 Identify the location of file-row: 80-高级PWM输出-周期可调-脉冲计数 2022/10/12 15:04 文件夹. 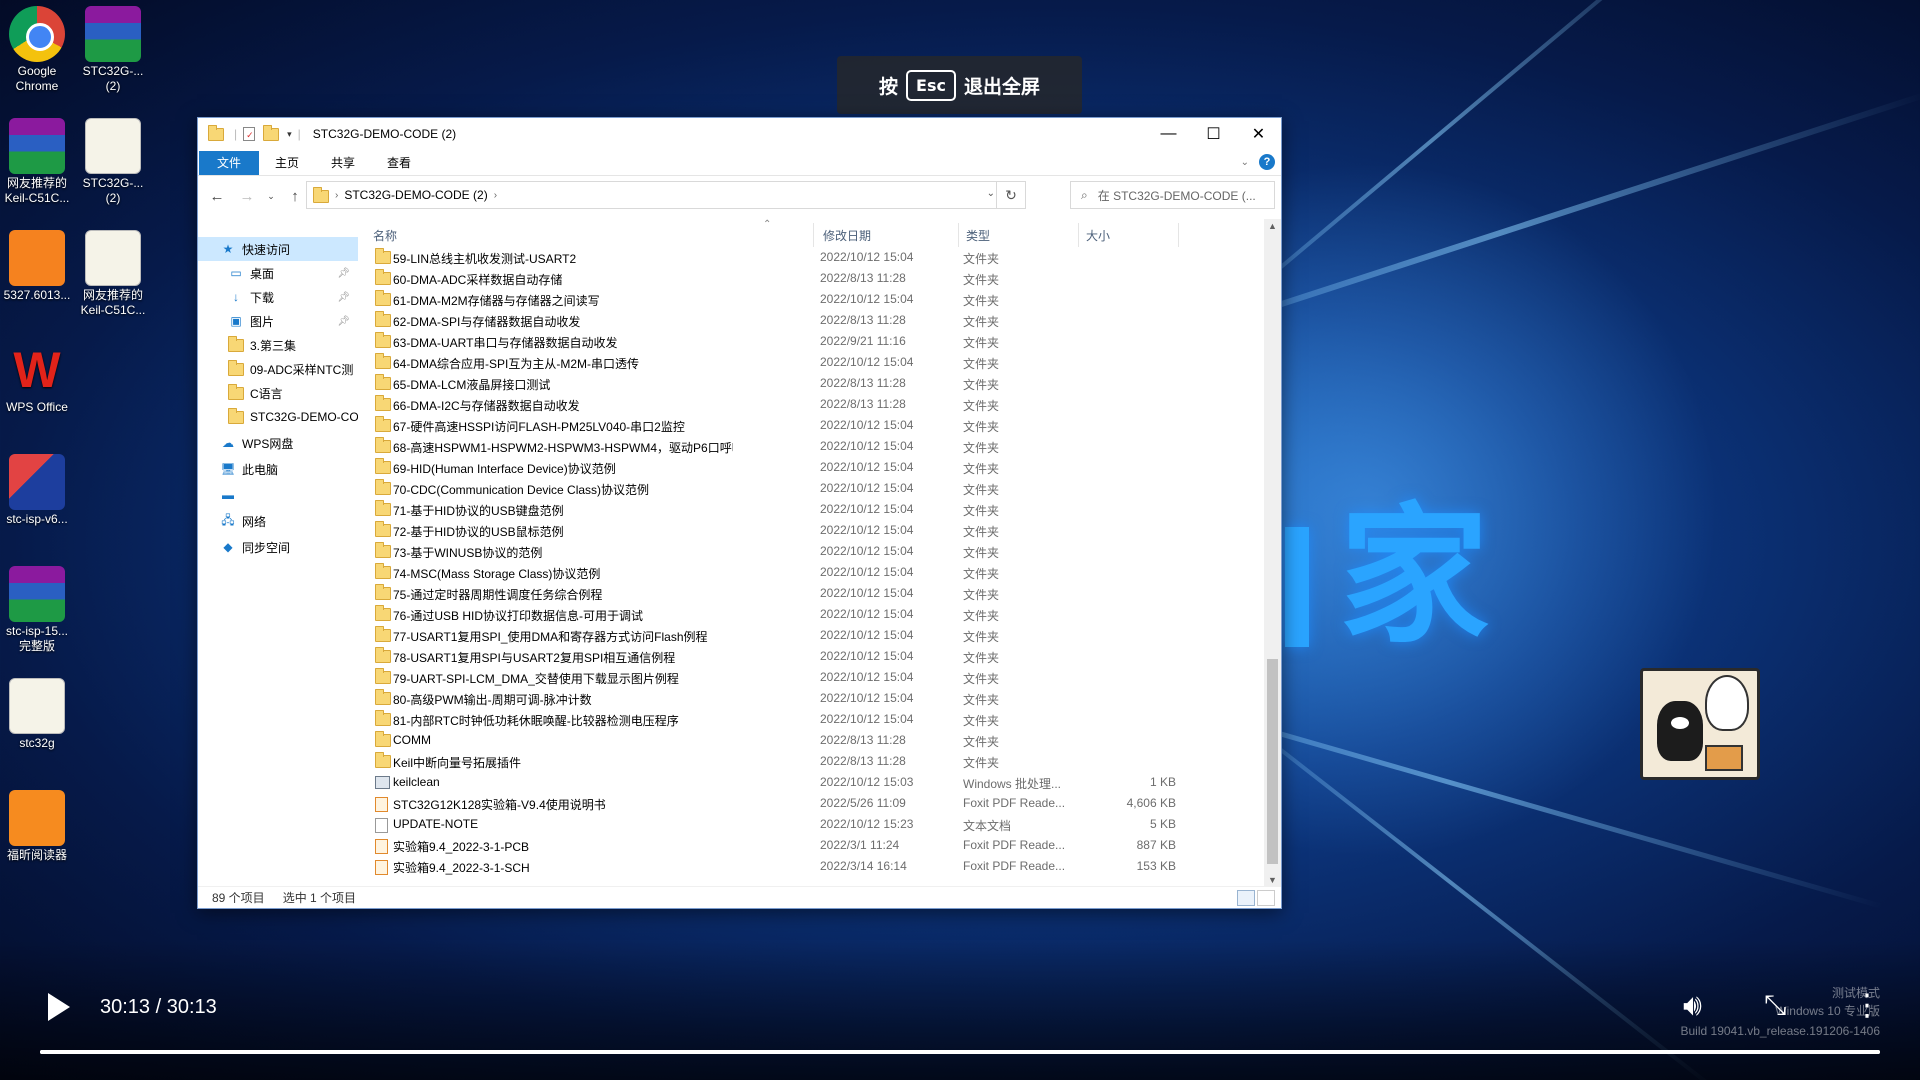
(803, 698).